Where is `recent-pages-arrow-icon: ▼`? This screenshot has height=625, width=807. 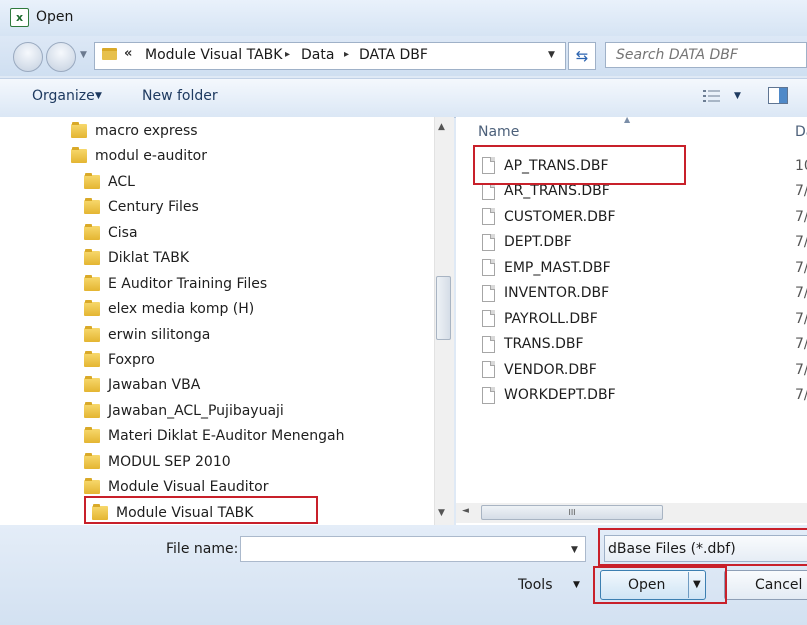
recent-pages-arrow-icon: ▼ is located at coordinates (83, 55).